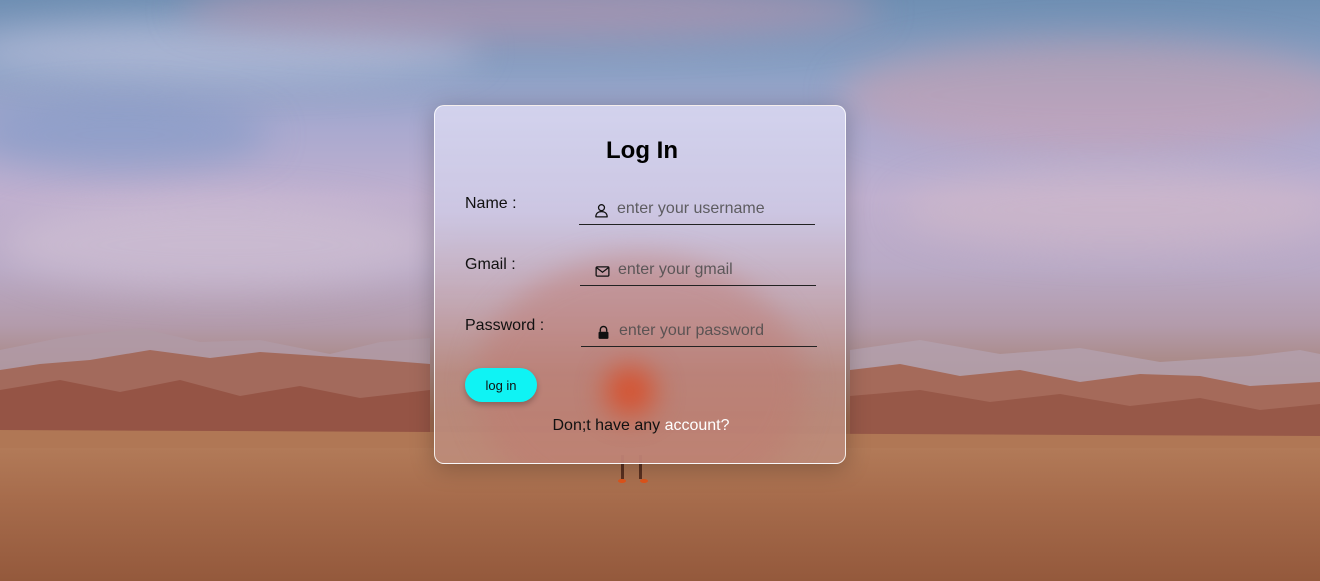 The width and height of the screenshot is (1320, 581). Describe the element at coordinates (714, 331) in the screenshot. I see `password-input` at that location.